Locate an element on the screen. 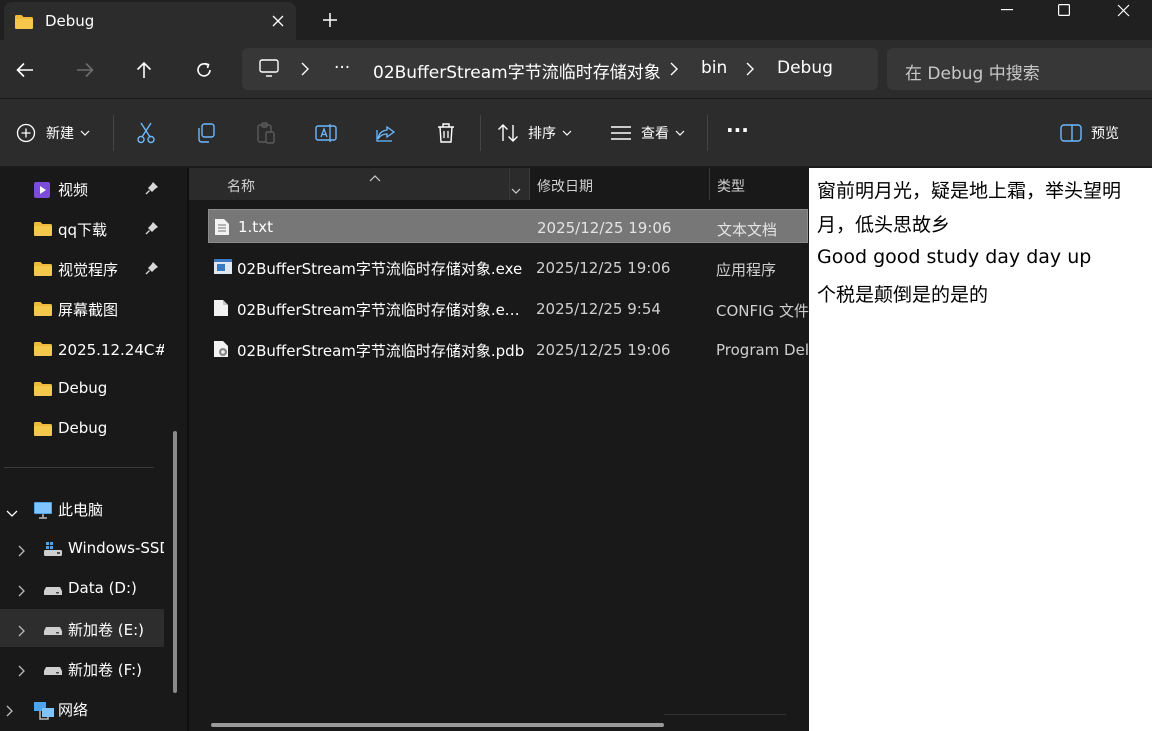  close-window-button is located at coordinates (1123, 10).